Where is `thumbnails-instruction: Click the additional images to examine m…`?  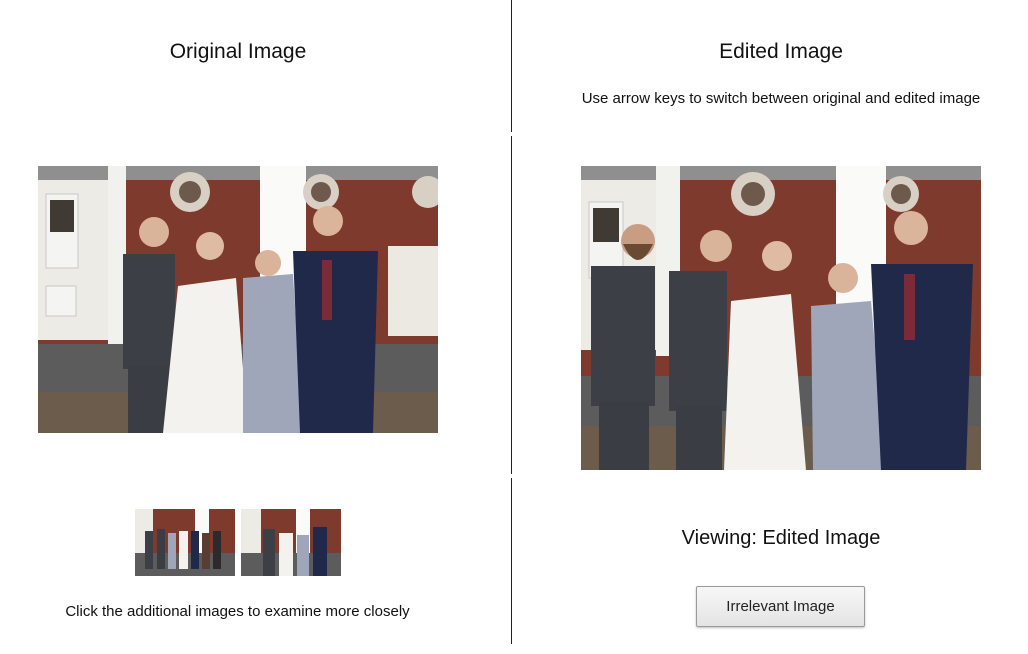 thumbnails-instruction: Click the additional images to examine m… is located at coordinates (237, 611).